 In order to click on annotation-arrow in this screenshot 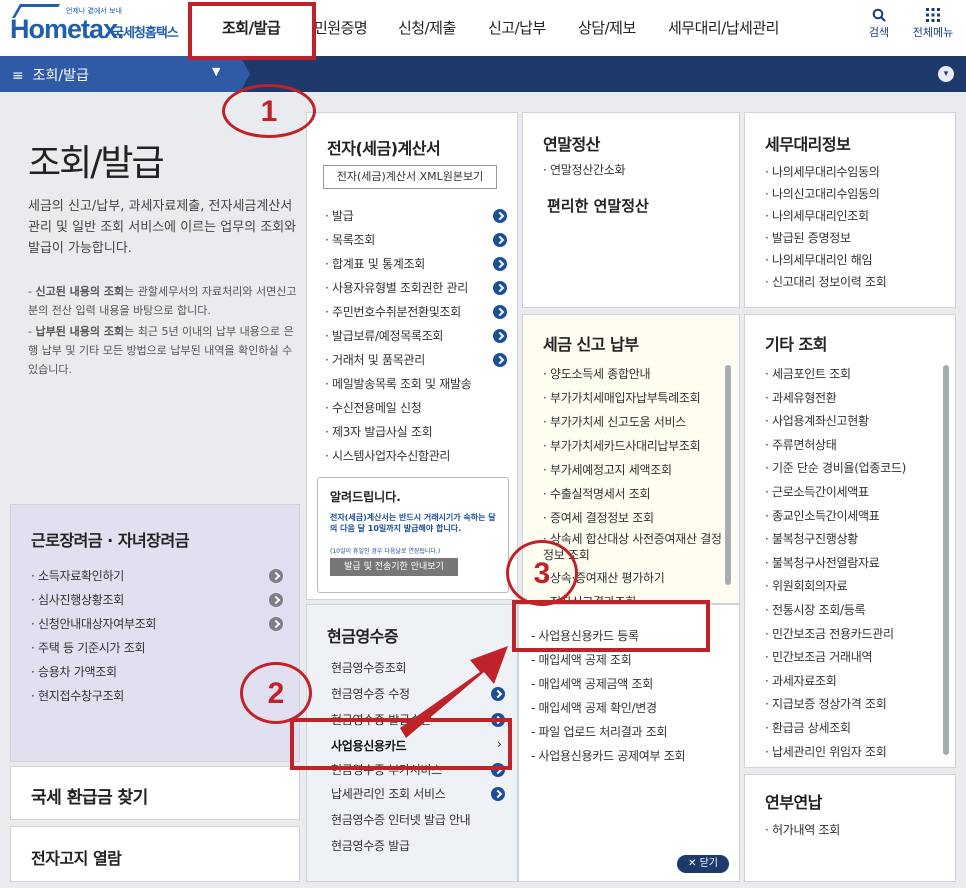, I will do `click(454, 692)`.